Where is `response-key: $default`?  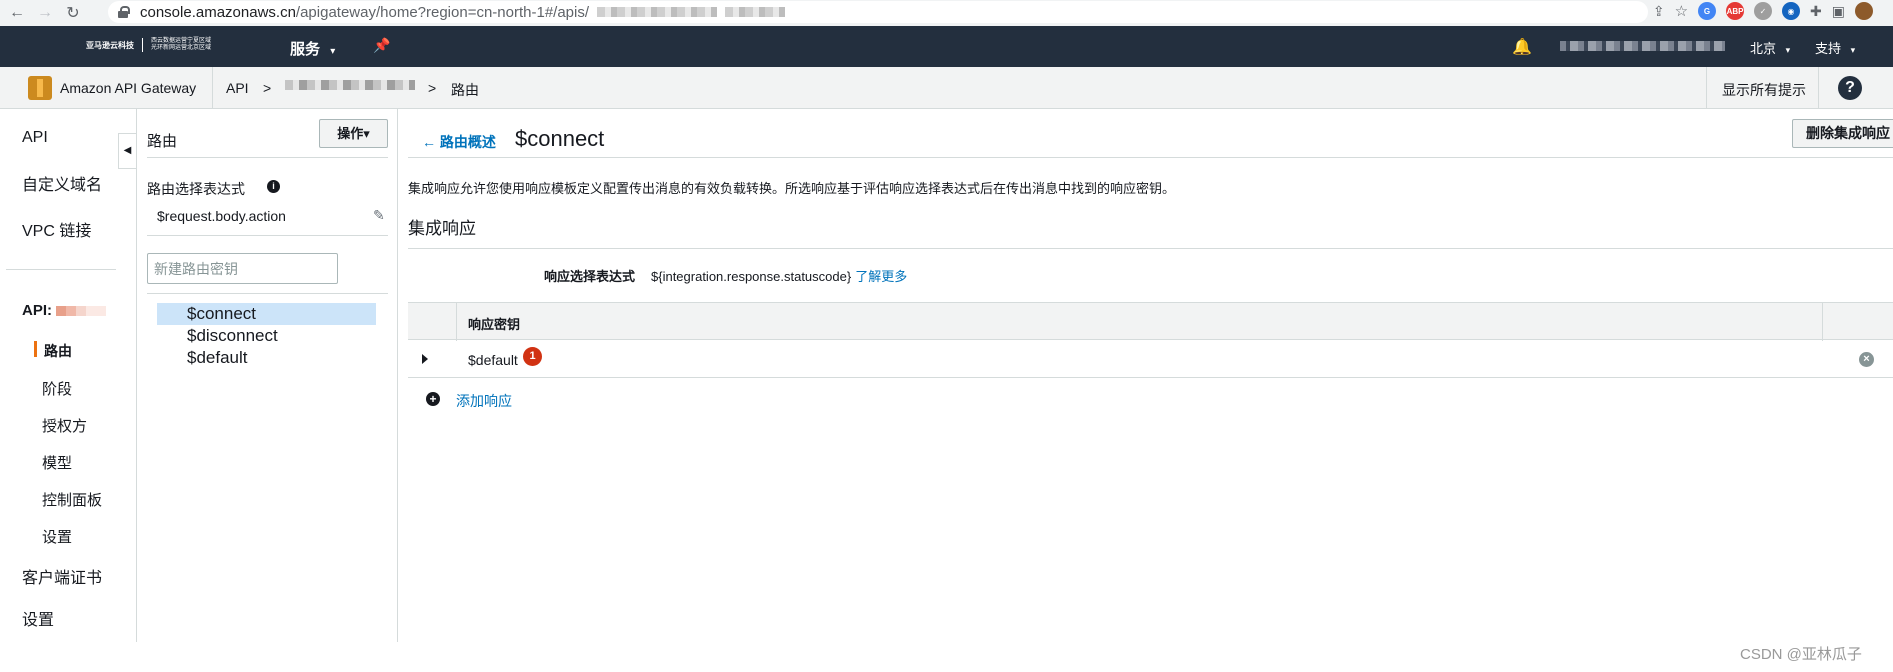
response-key: $default is located at coordinates (493, 360).